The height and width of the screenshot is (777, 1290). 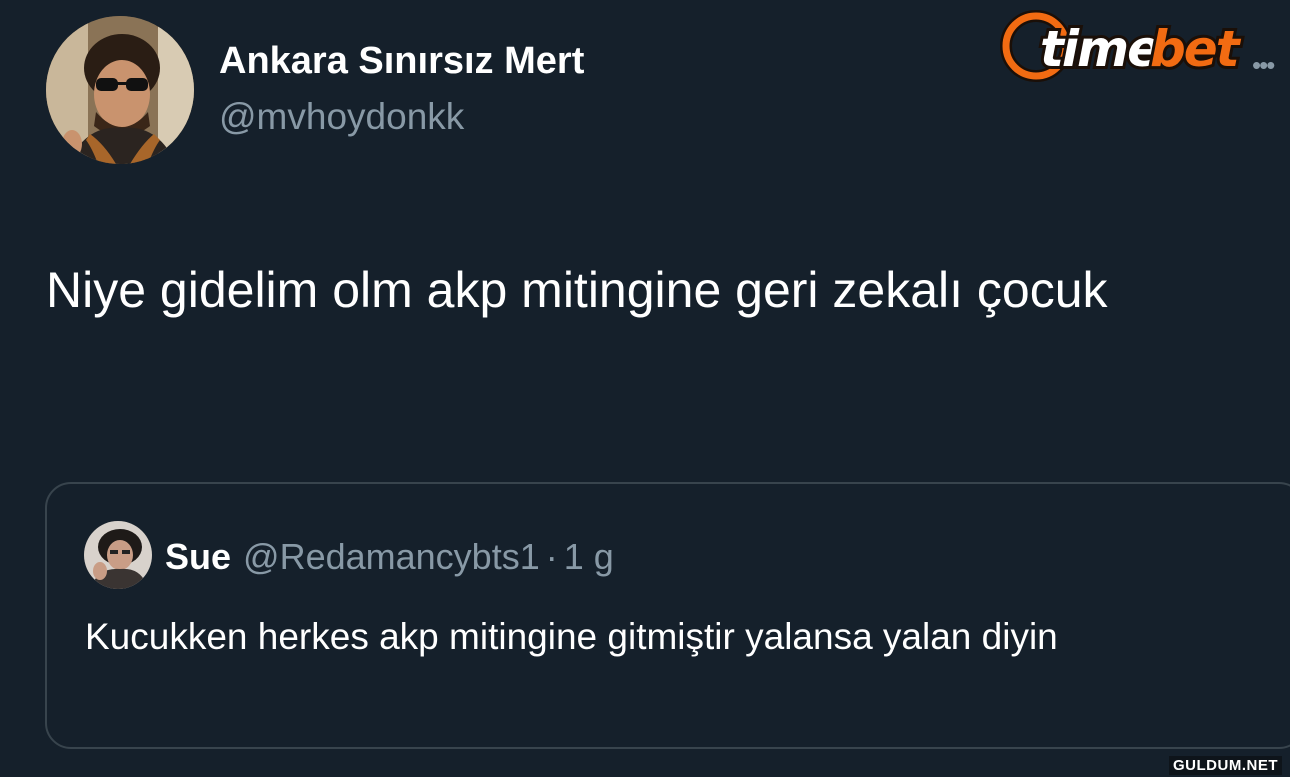 I want to click on quoted-tweet-timestamp: 1 g, so click(x=589, y=556).